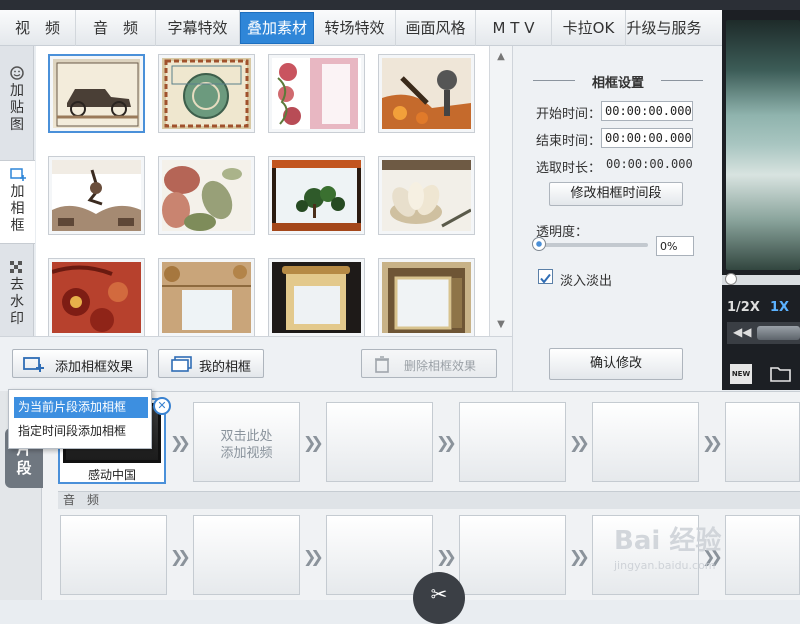  Describe the element at coordinates (426, 93) in the screenshot. I see `frame-thumb-microphone` at that location.